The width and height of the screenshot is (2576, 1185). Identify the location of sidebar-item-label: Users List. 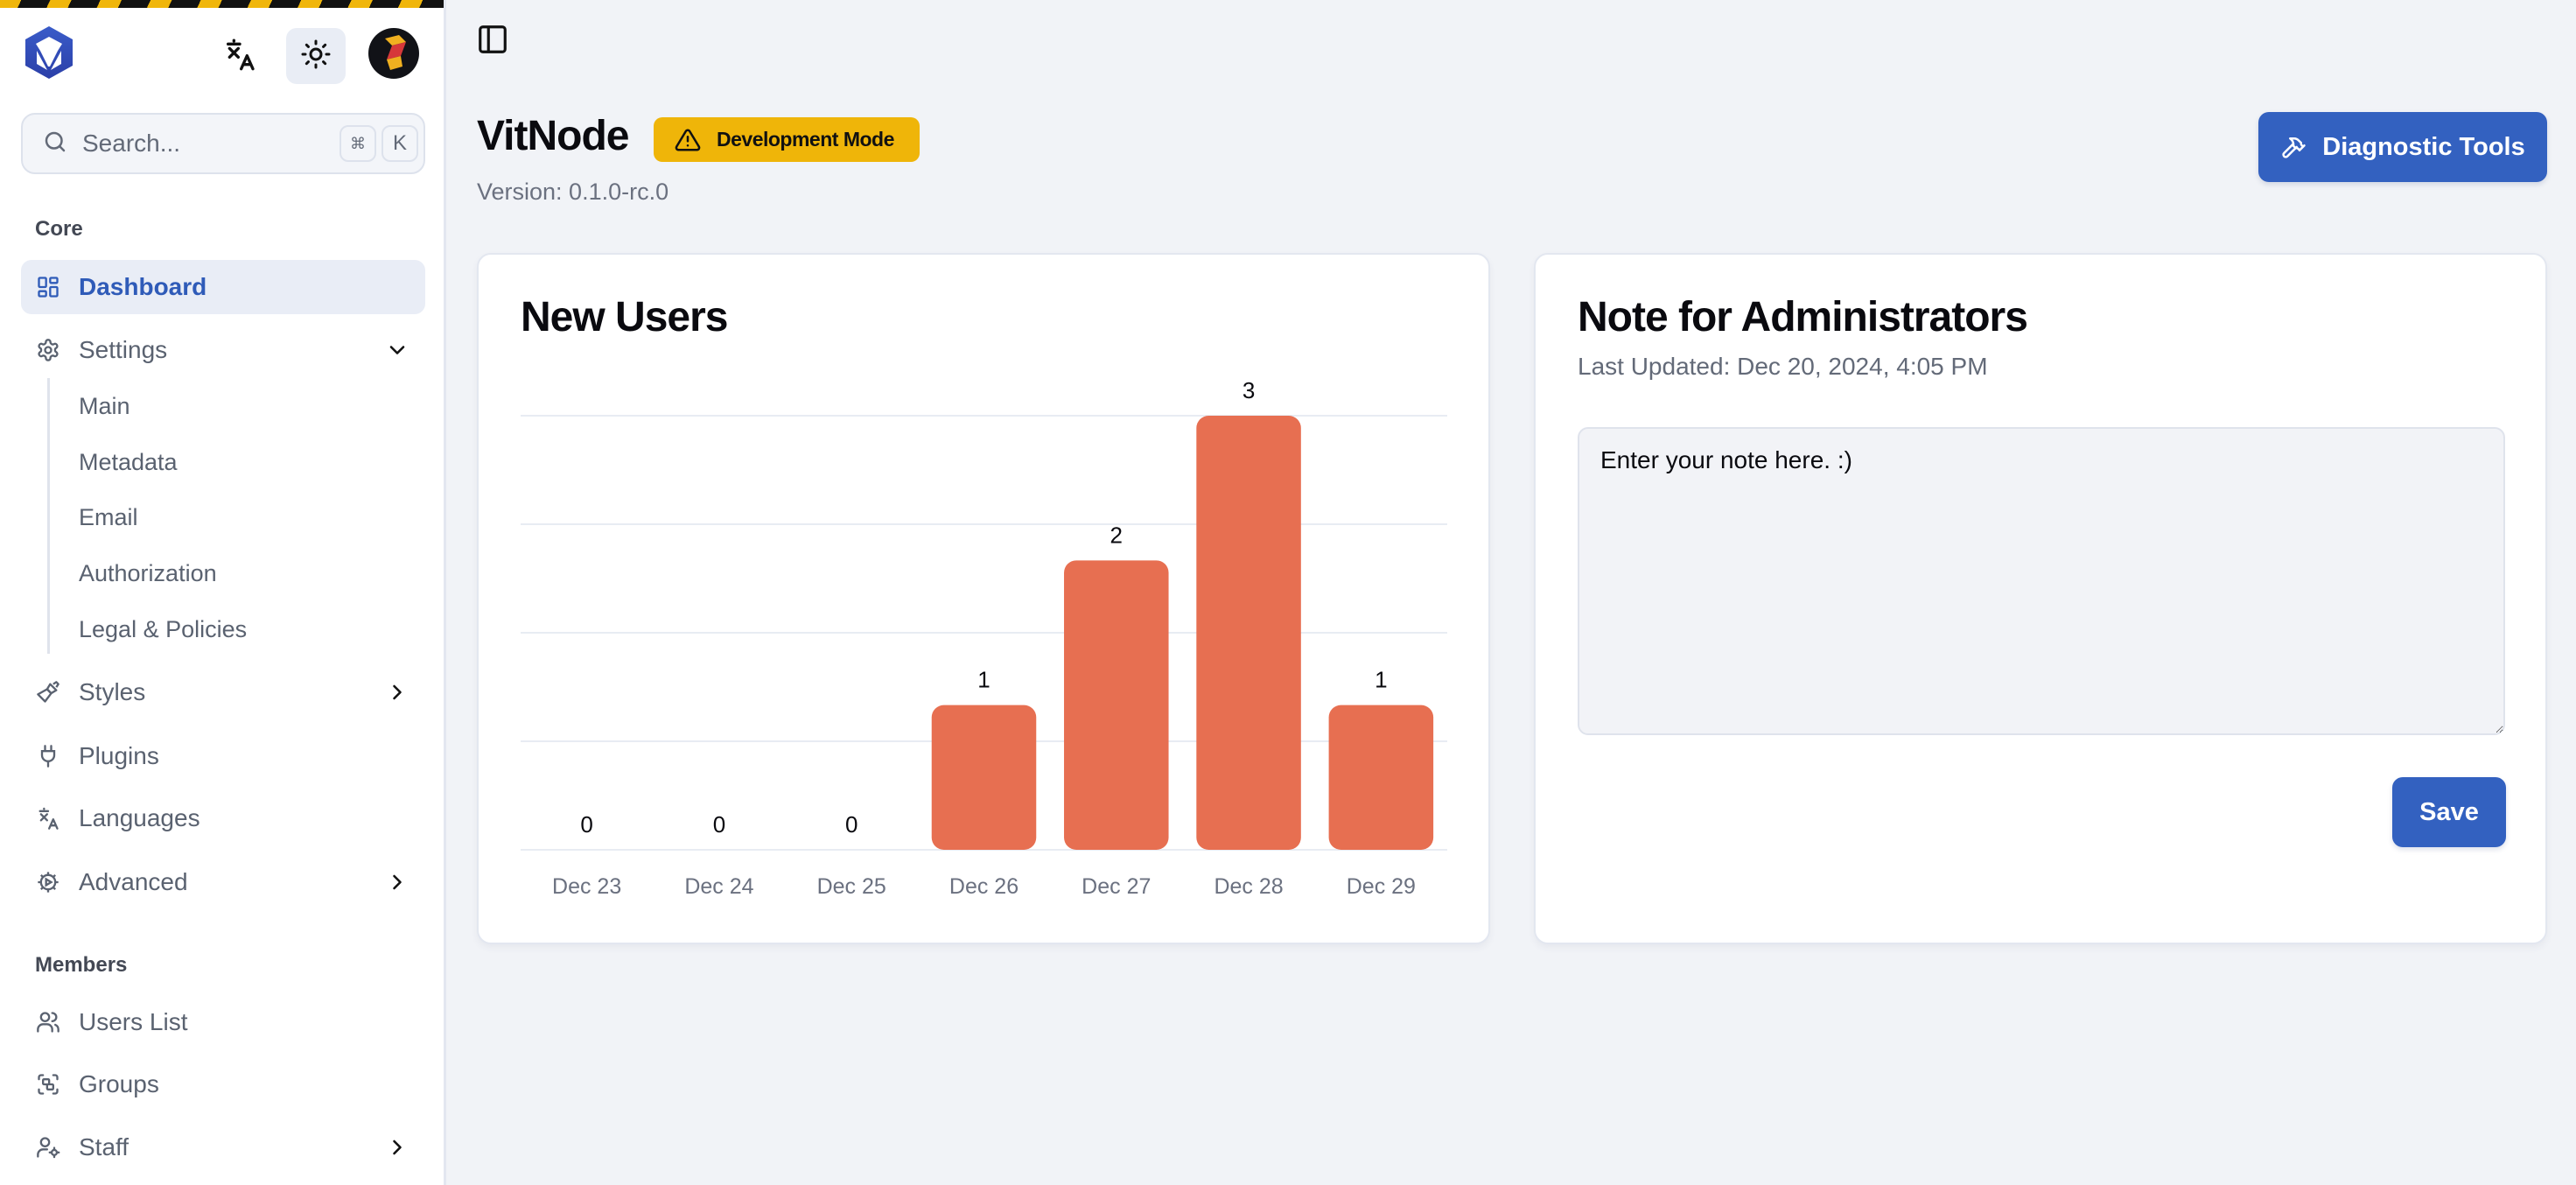
(133, 1021).